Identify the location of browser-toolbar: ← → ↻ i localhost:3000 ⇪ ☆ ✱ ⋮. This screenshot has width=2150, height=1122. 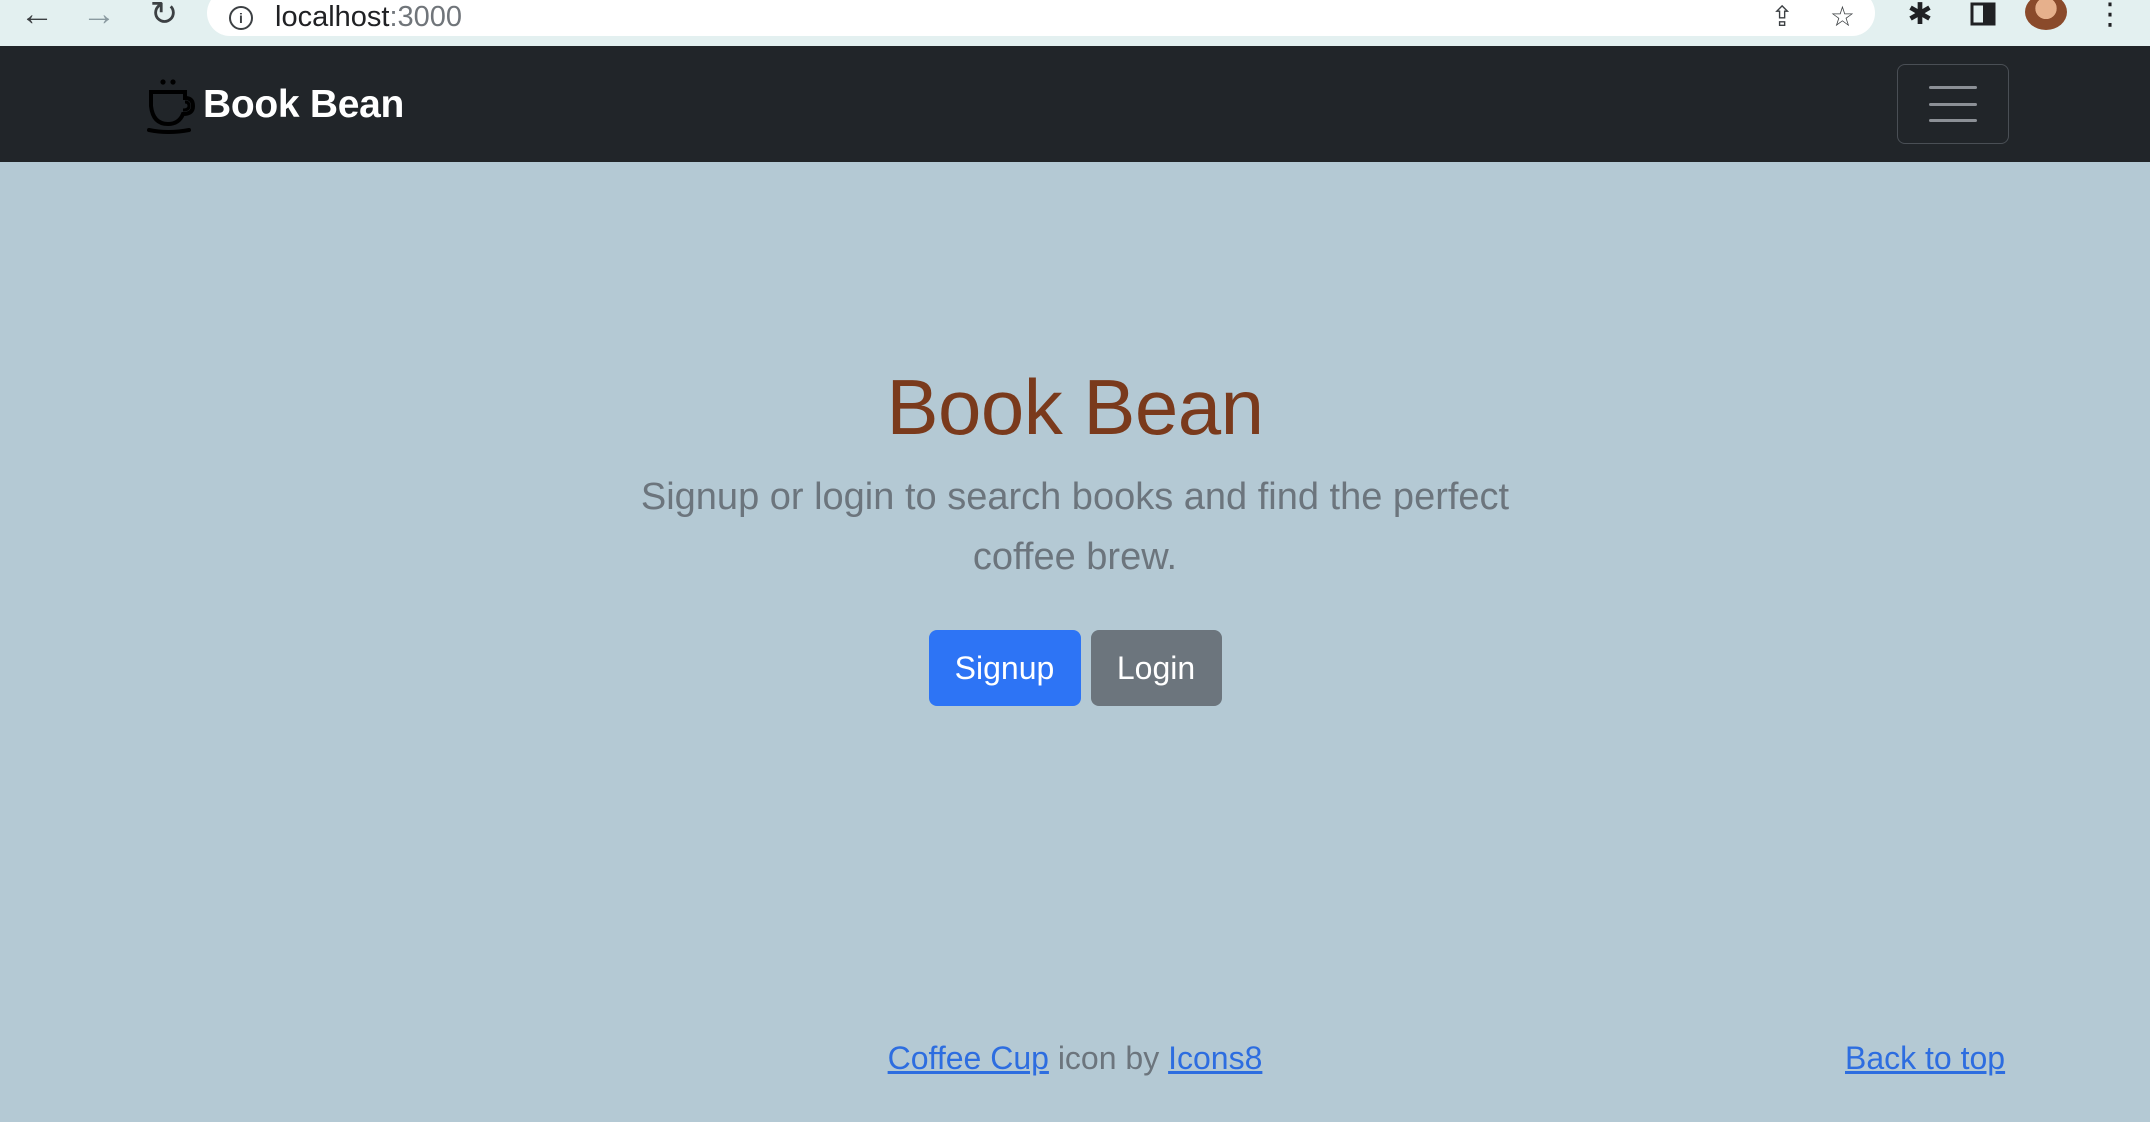
(1075, 23).